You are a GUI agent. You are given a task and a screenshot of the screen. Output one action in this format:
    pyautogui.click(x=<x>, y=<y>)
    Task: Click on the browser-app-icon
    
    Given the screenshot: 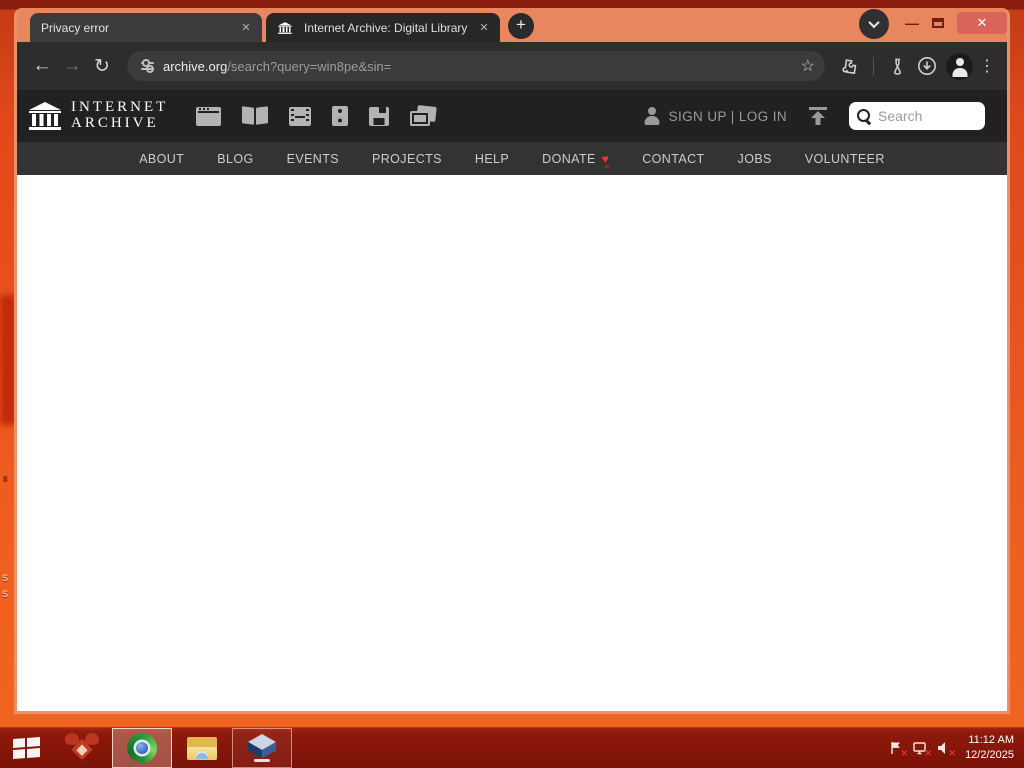 What is the action you would take?
    pyautogui.click(x=142, y=748)
    